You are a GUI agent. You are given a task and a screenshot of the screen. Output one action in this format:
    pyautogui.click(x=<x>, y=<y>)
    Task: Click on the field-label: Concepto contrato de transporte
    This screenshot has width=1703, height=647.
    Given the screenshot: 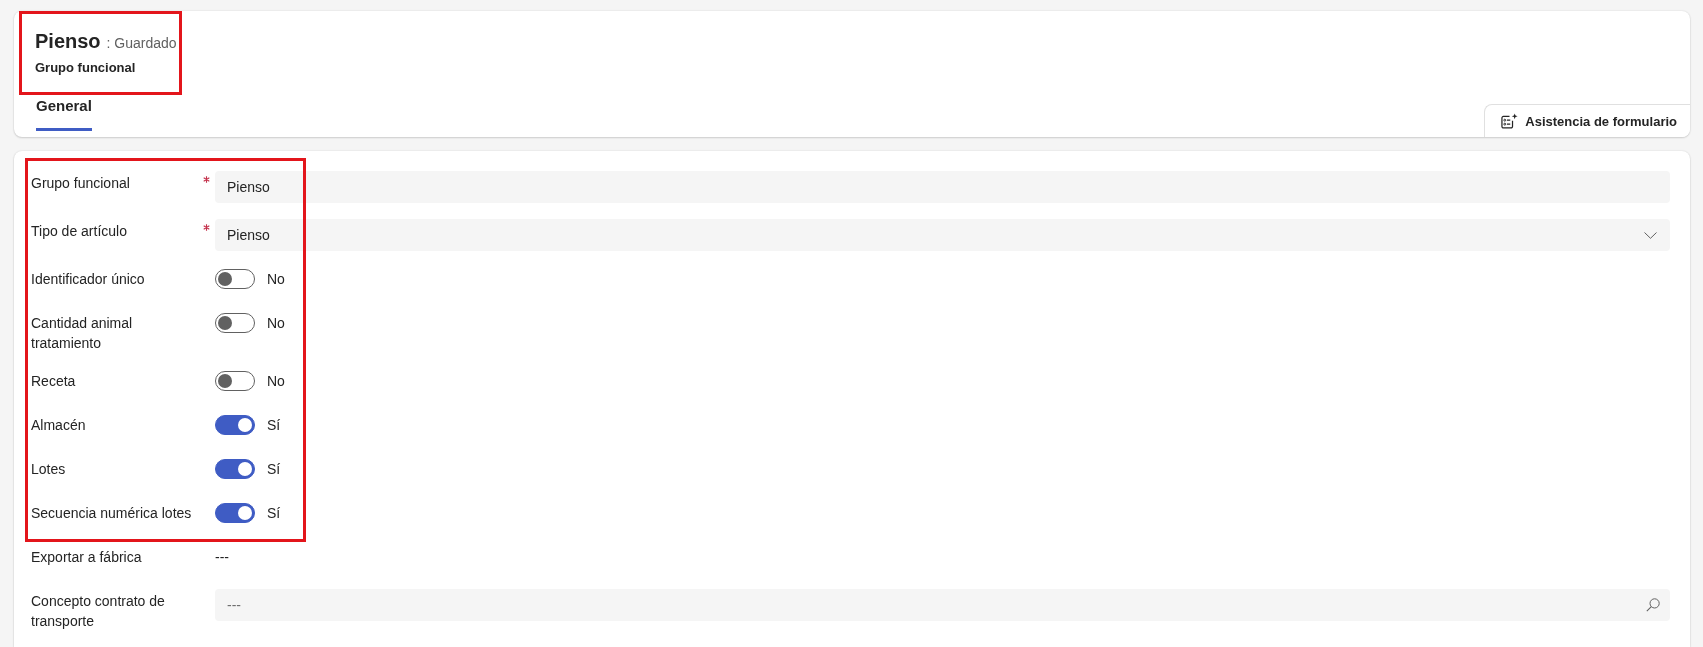 What is the action you would take?
    pyautogui.click(x=98, y=611)
    